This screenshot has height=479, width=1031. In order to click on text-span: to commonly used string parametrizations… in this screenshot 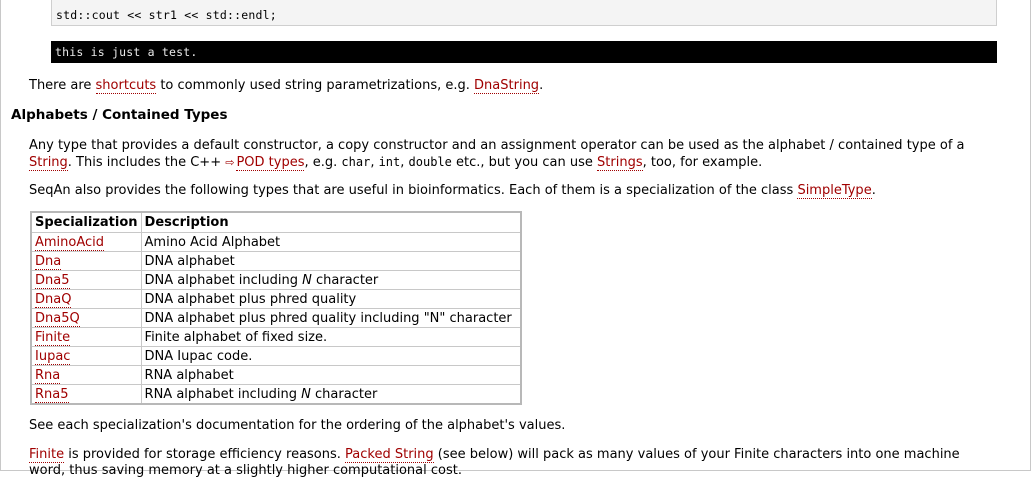, I will do `click(315, 85)`.